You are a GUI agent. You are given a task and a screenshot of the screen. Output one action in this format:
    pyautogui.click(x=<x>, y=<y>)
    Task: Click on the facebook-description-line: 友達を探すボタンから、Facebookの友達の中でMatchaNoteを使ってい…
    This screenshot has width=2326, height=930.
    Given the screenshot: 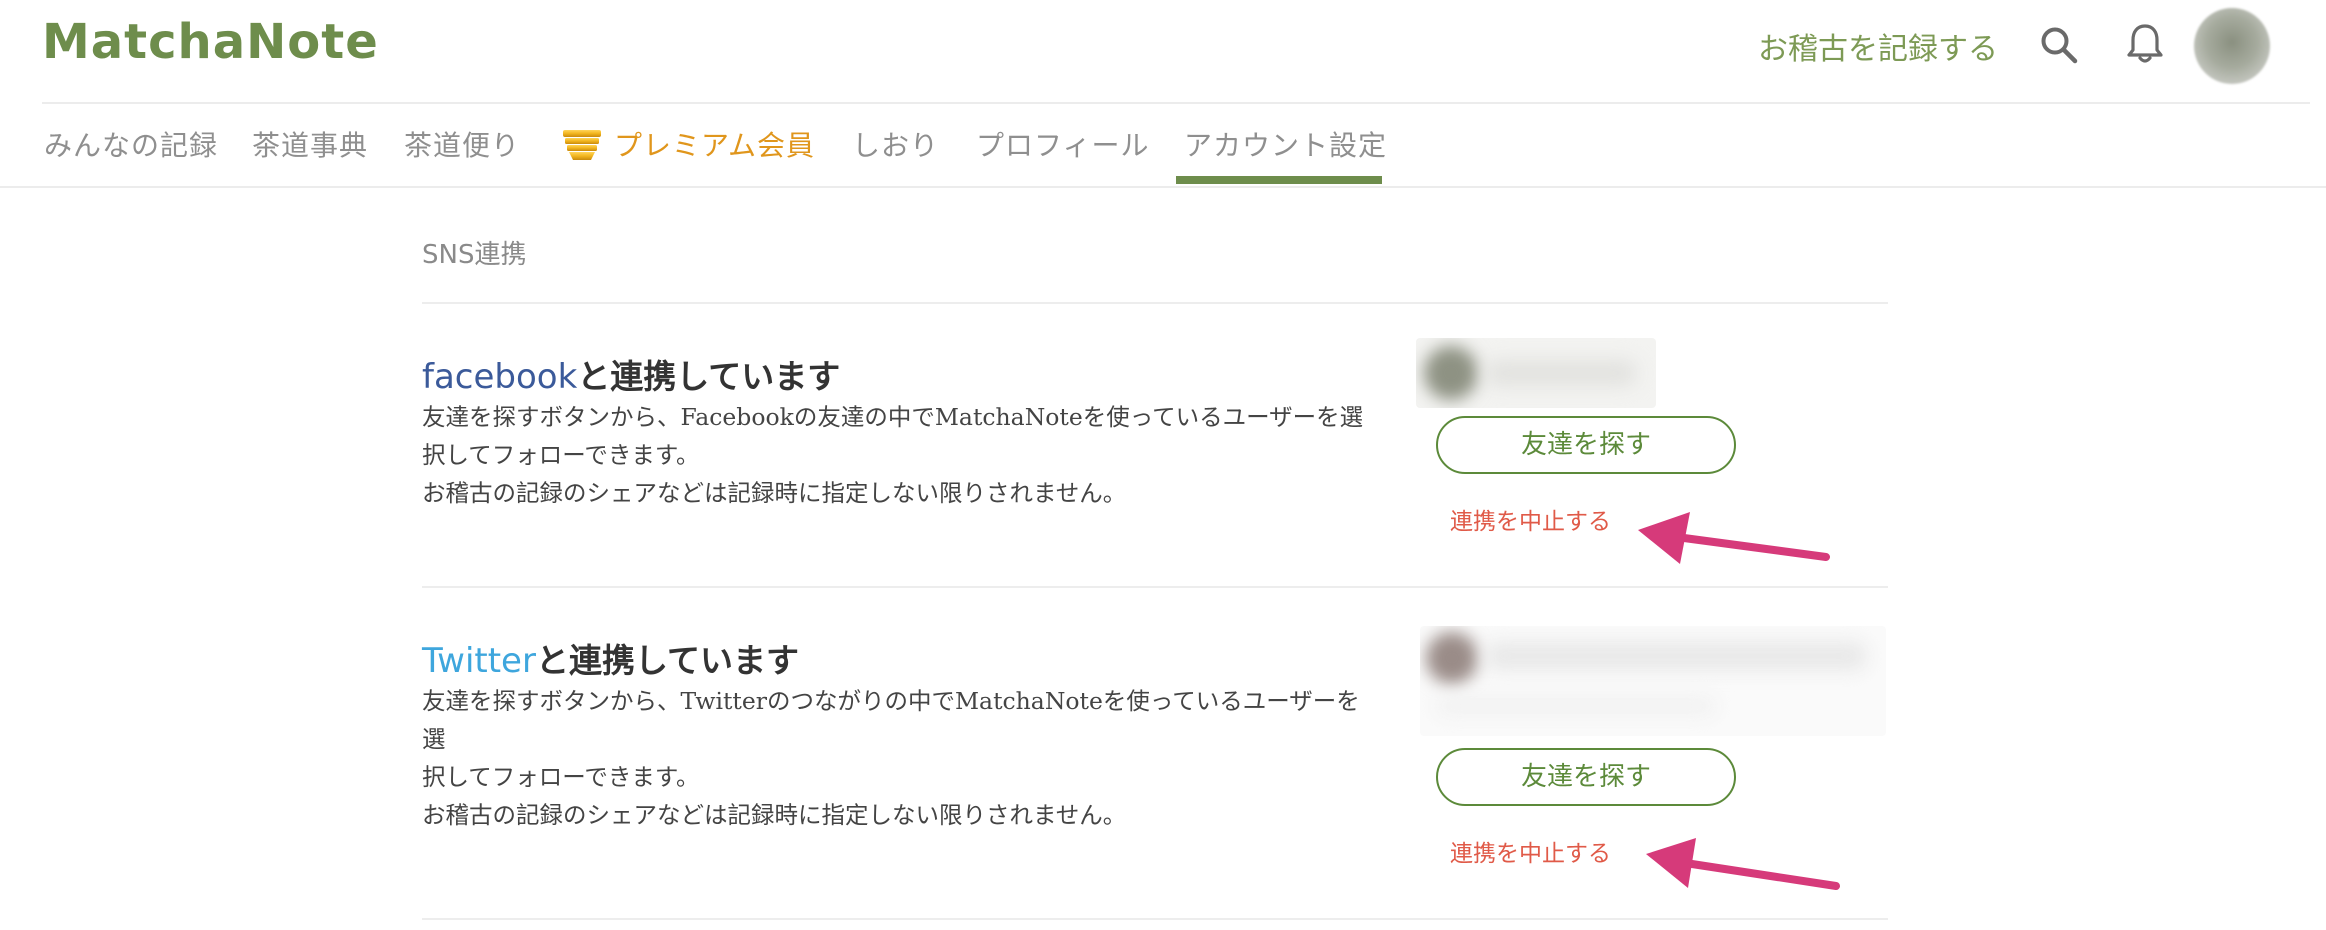 What is the action you would take?
    pyautogui.click(x=893, y=417)
    